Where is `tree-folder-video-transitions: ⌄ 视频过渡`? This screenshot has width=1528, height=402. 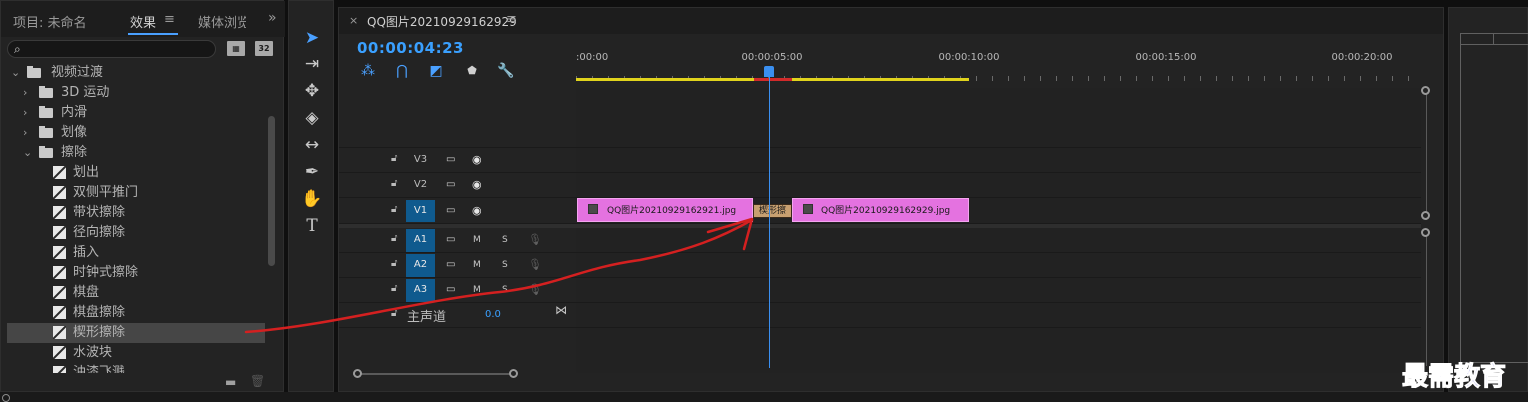
tree-folder-video-transitions: ⌄ 视频过渡 is located at coordinates (136, 73).